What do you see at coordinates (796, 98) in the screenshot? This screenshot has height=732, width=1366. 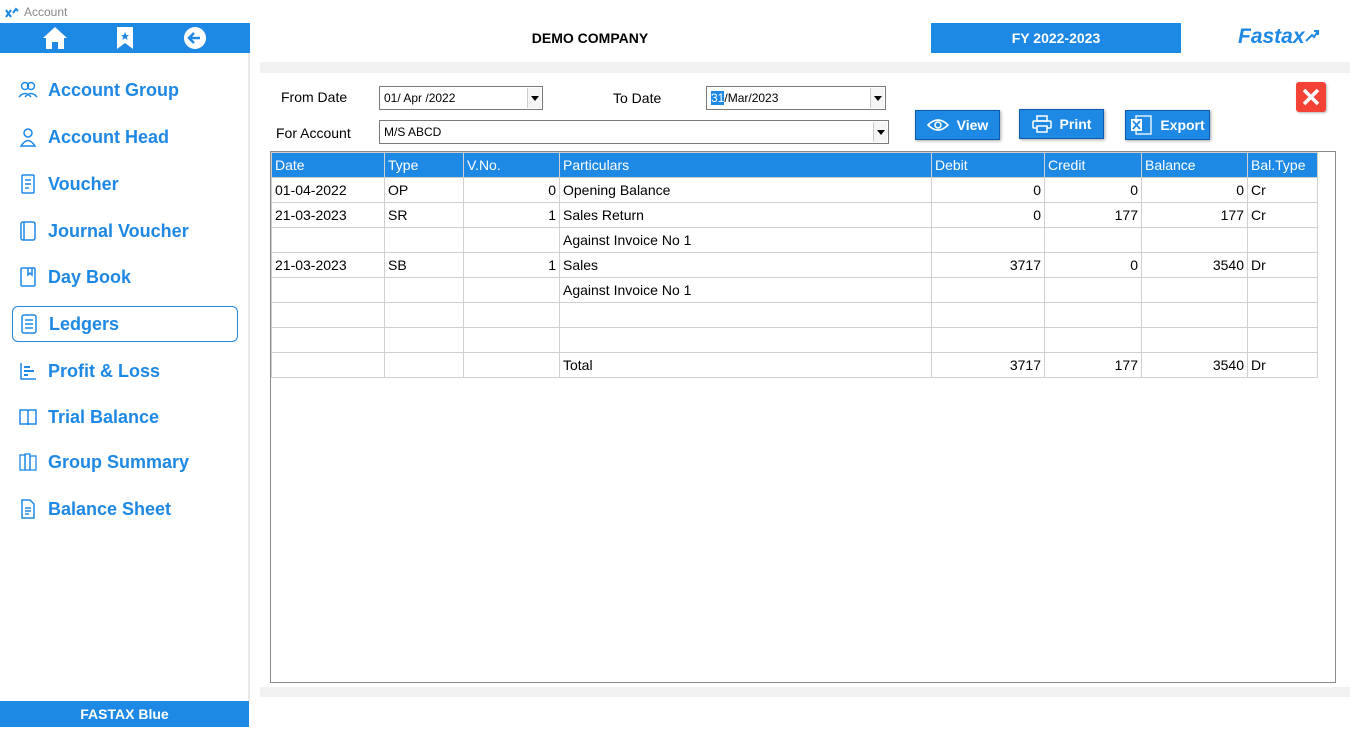 I see `to-date-picker: 31/Mar/2023` at bounding box center [796, 98].